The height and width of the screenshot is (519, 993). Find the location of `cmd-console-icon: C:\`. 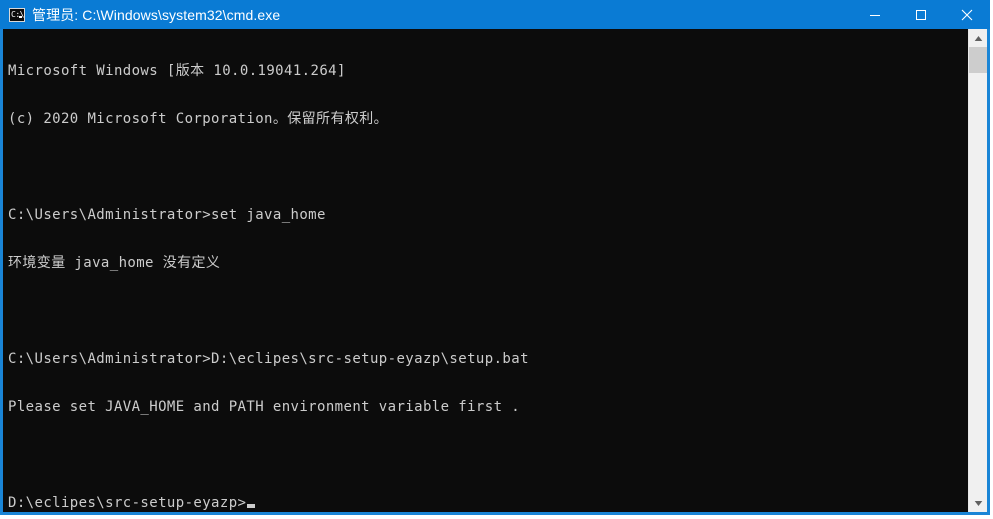

cmd-console-icon: C:\ is located at coordinates (17, 14).